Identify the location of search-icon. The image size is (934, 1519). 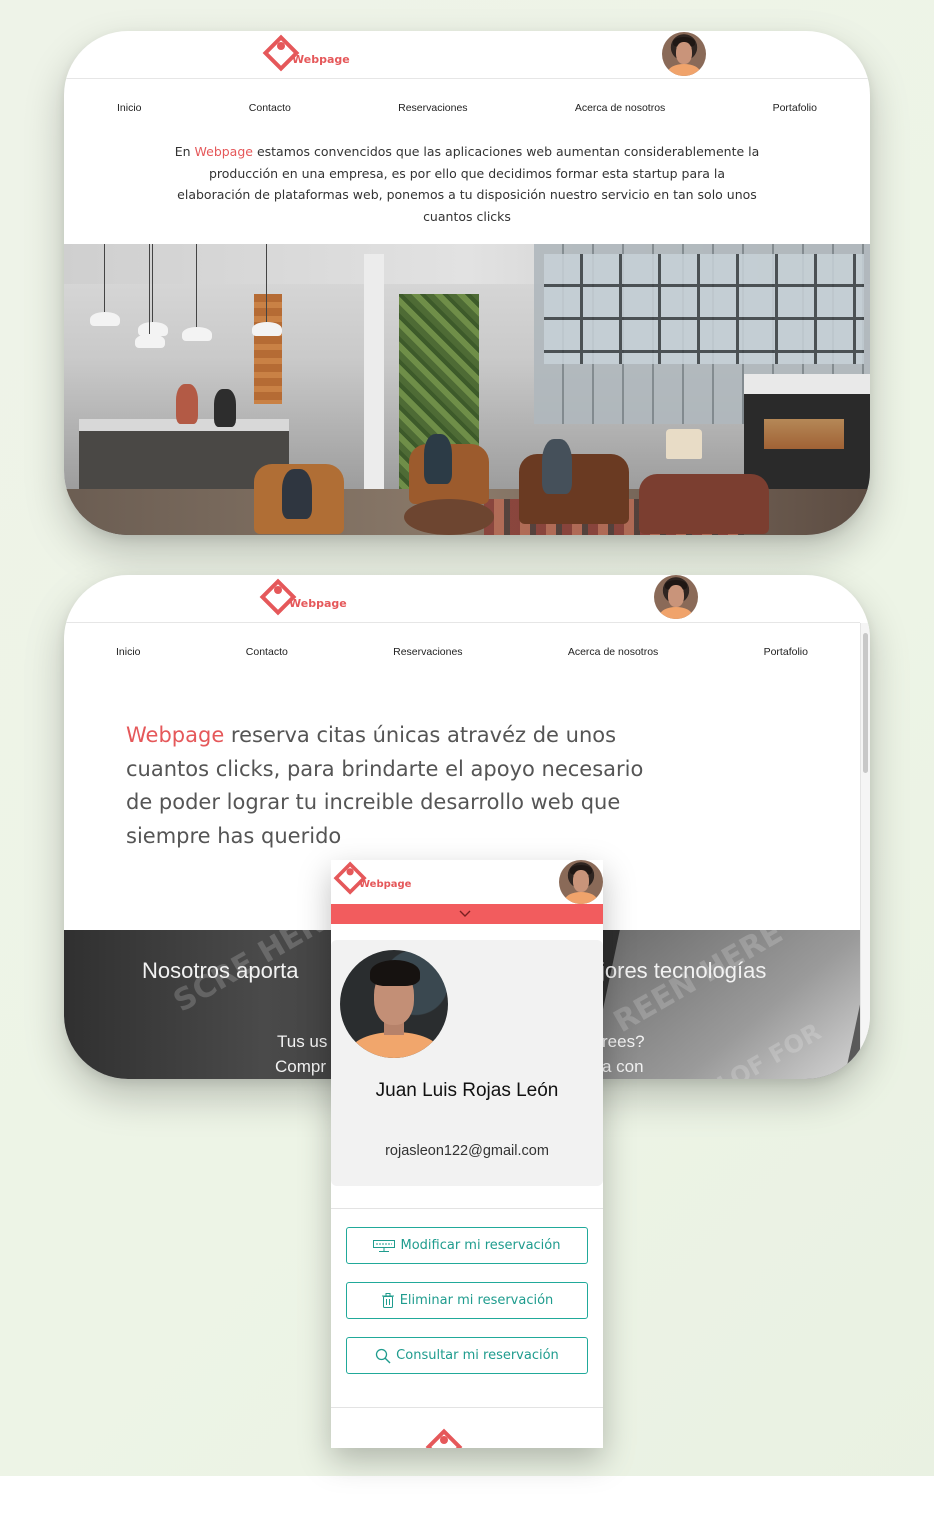
(383, 1356).